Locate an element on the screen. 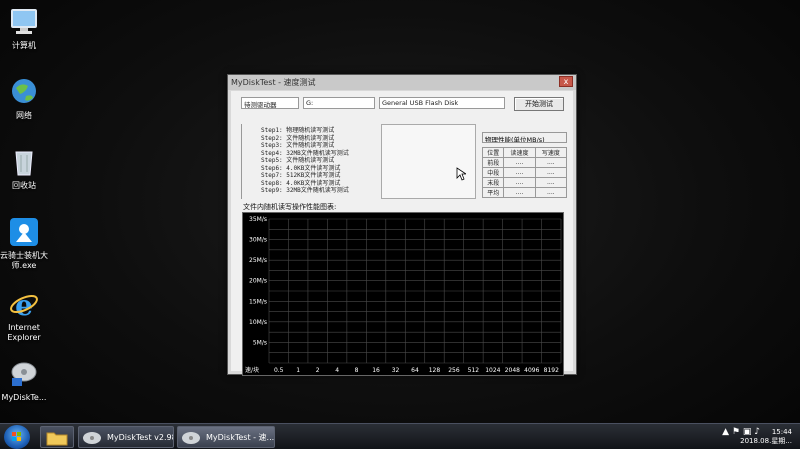 The height and width of the screenshot is (449, 800). desktop-icon-network: 网络 is located at coordinates (24, 98).